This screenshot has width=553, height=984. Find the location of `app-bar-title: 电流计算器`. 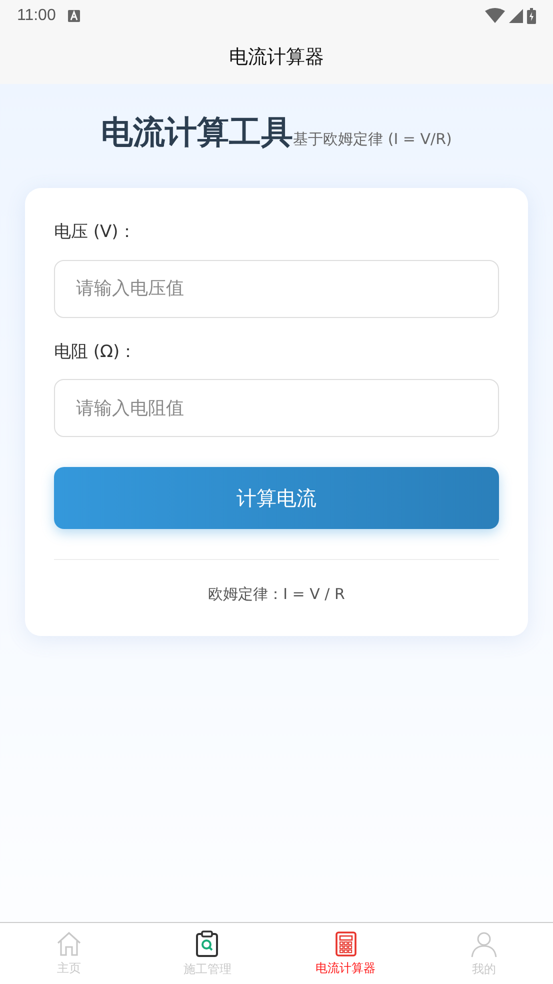

app-bar-title: 电流计算器 is located at coordinates (276, 57).